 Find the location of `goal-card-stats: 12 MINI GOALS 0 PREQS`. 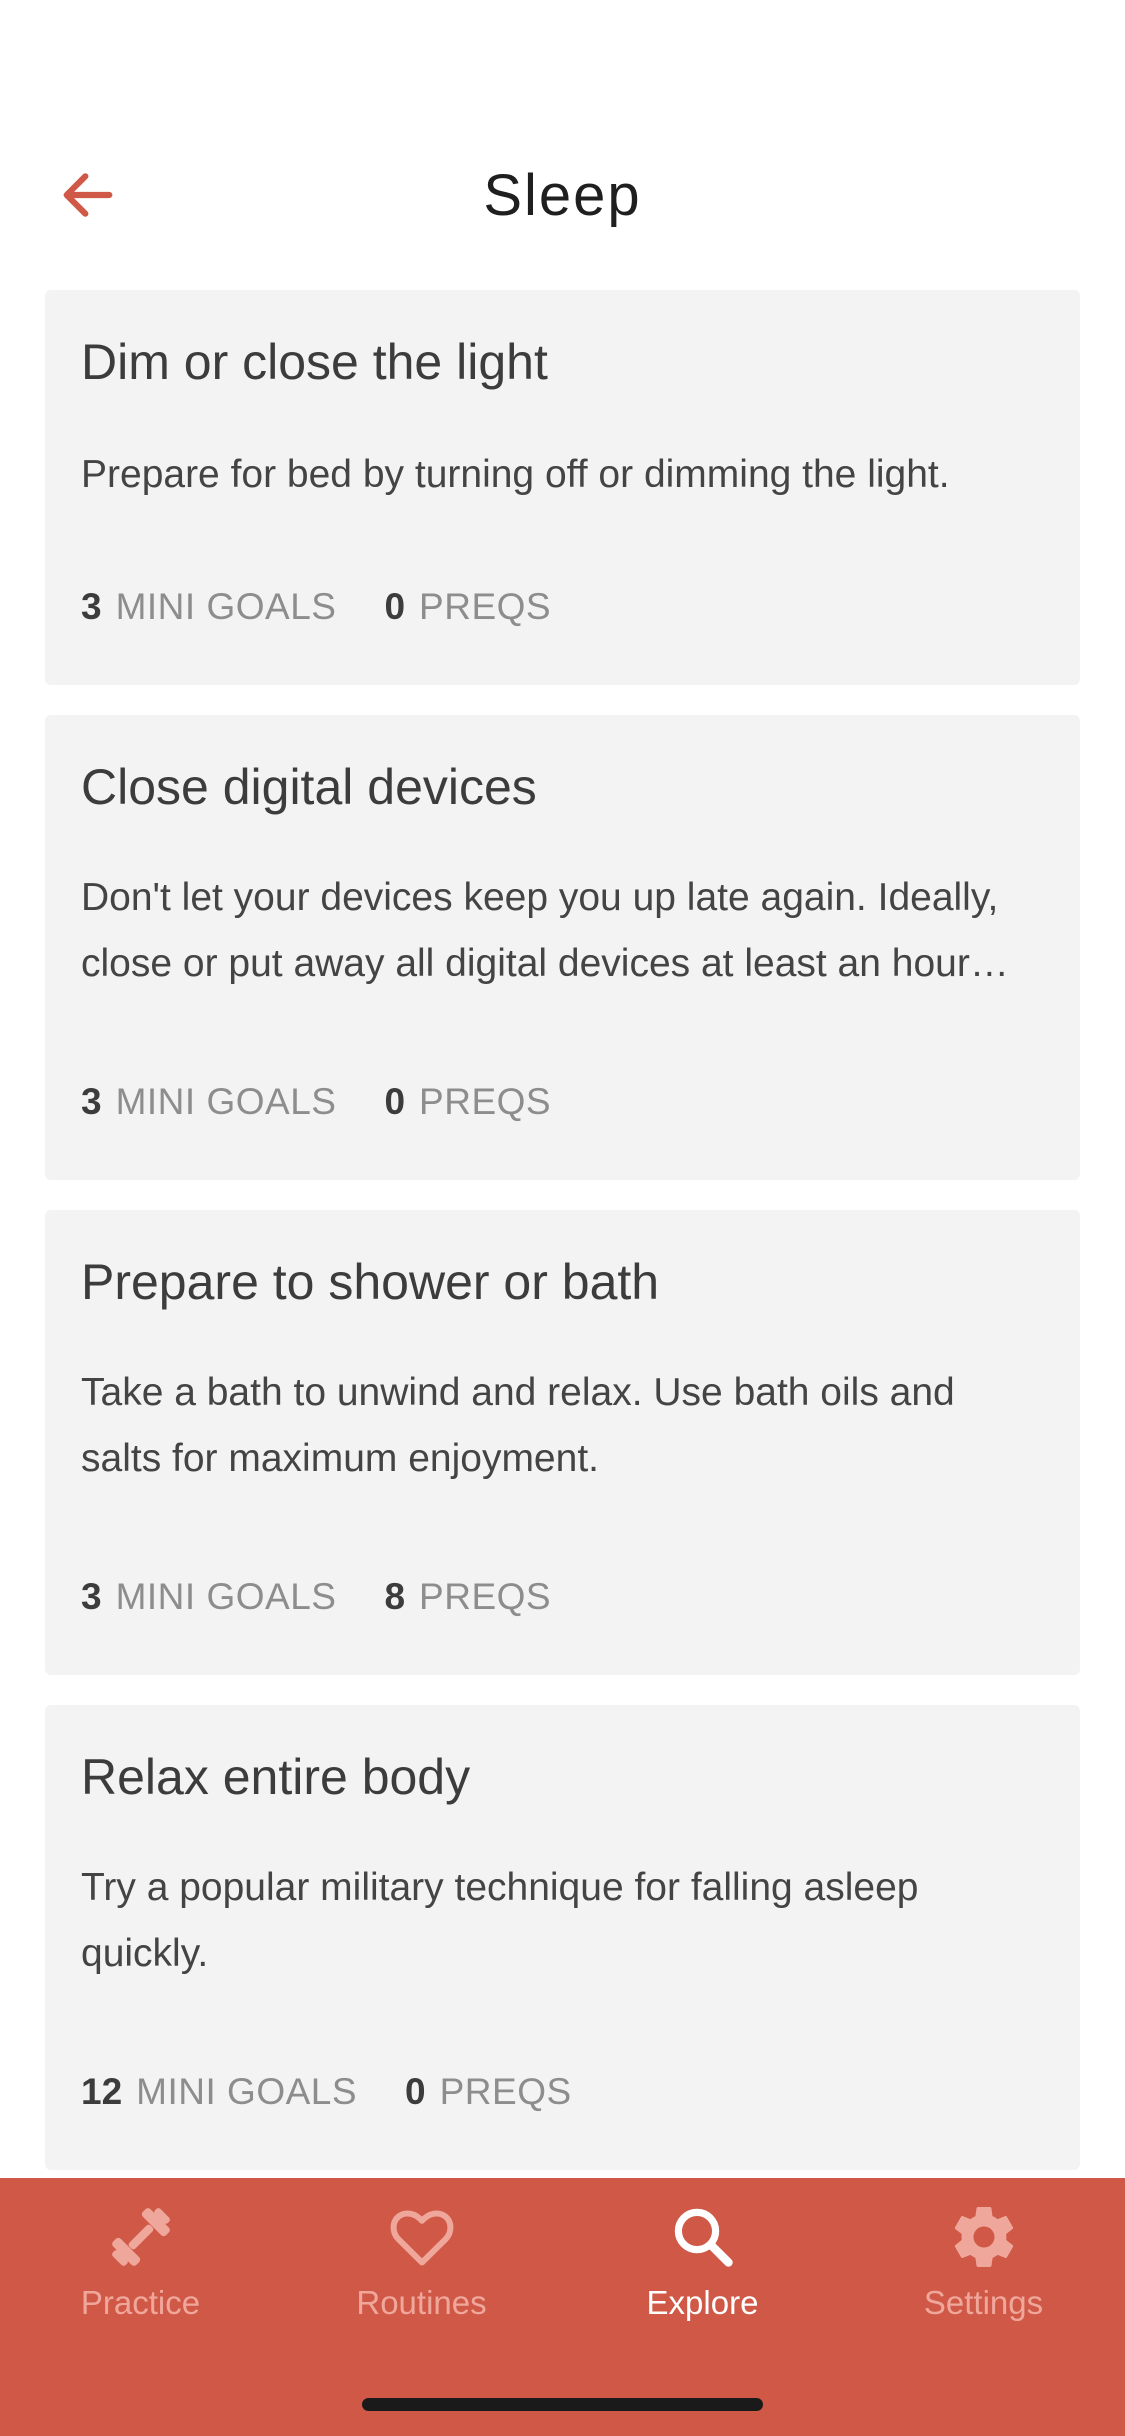

goal-card-stats: 12 MINI GOALS 0 PREQS is located at coordinates (350, 2092).